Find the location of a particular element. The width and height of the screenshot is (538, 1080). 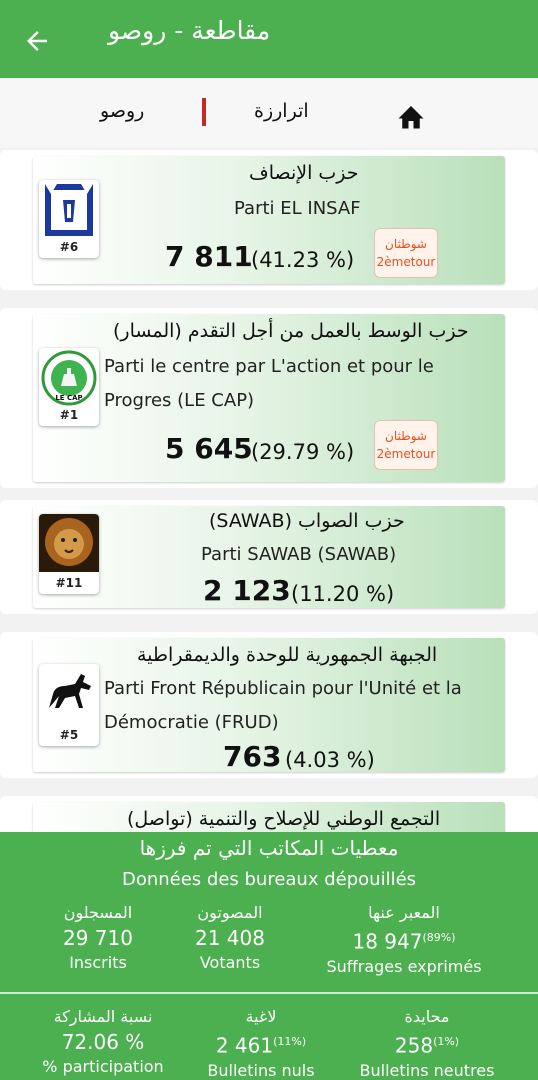

stat-value-group: 18 947(89%) is located at coordinates (404, 940).